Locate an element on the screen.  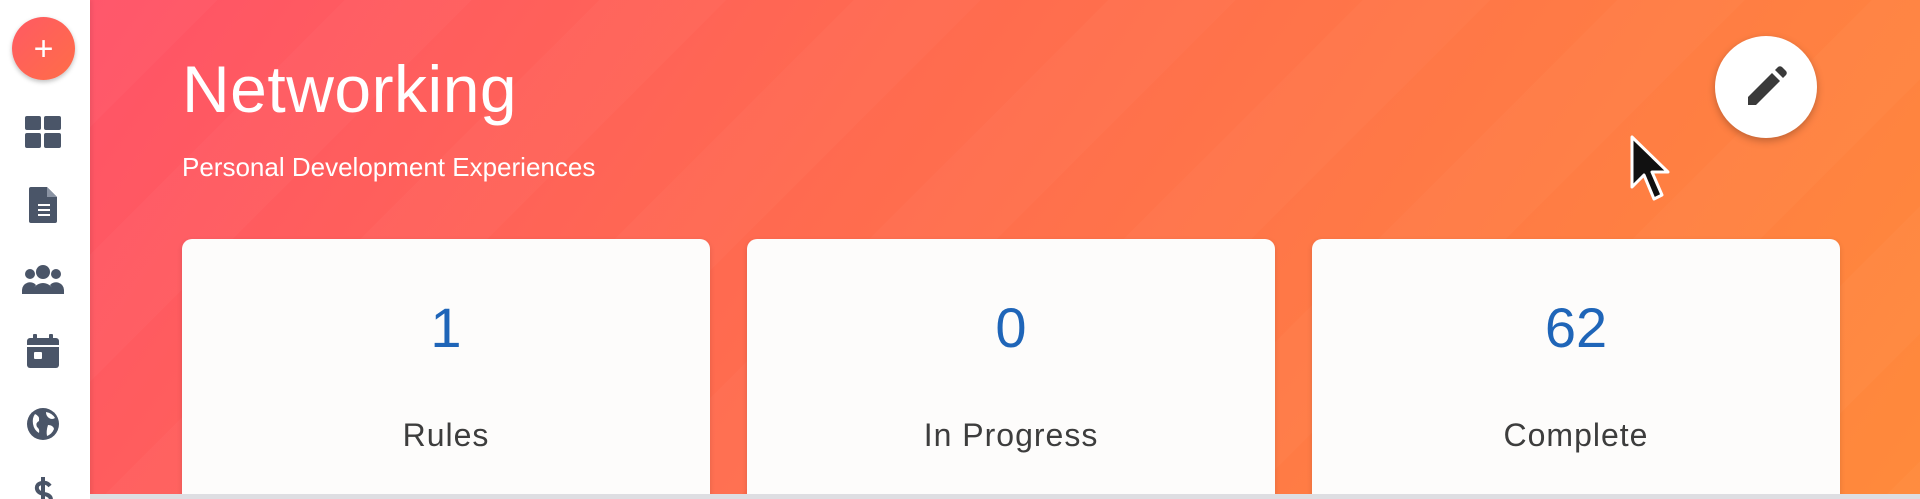
content-divider is located at coordinates (1005, 496).